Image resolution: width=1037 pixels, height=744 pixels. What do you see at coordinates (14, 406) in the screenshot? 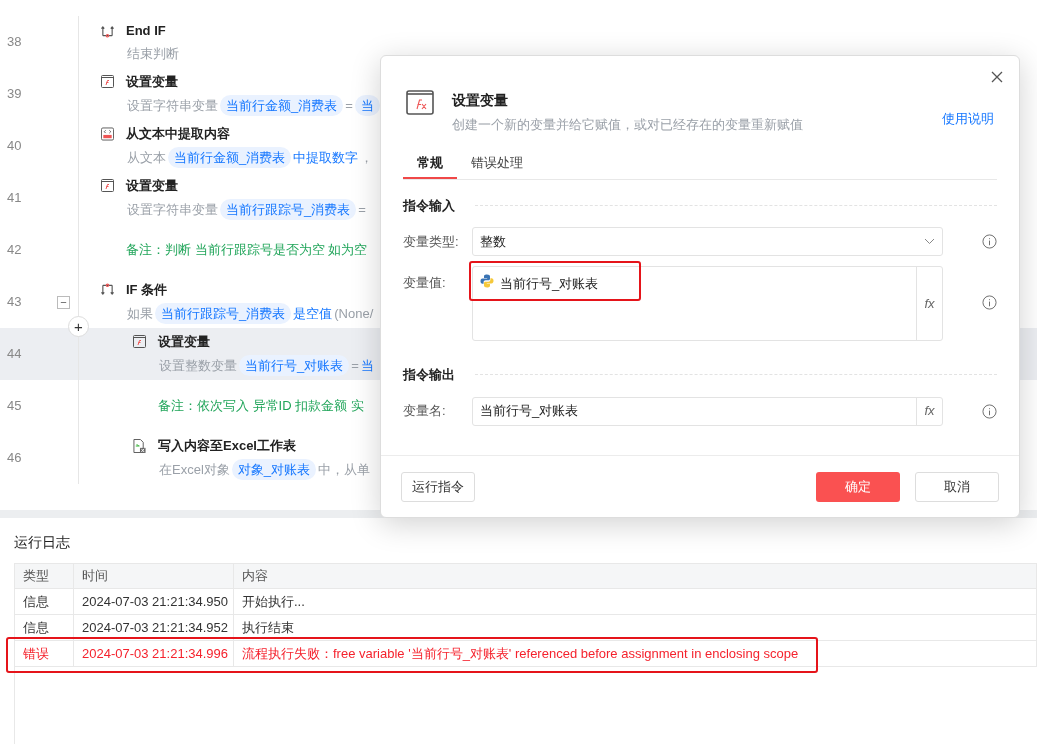
I see `line-number: 45` at bounding box center [14, 406].